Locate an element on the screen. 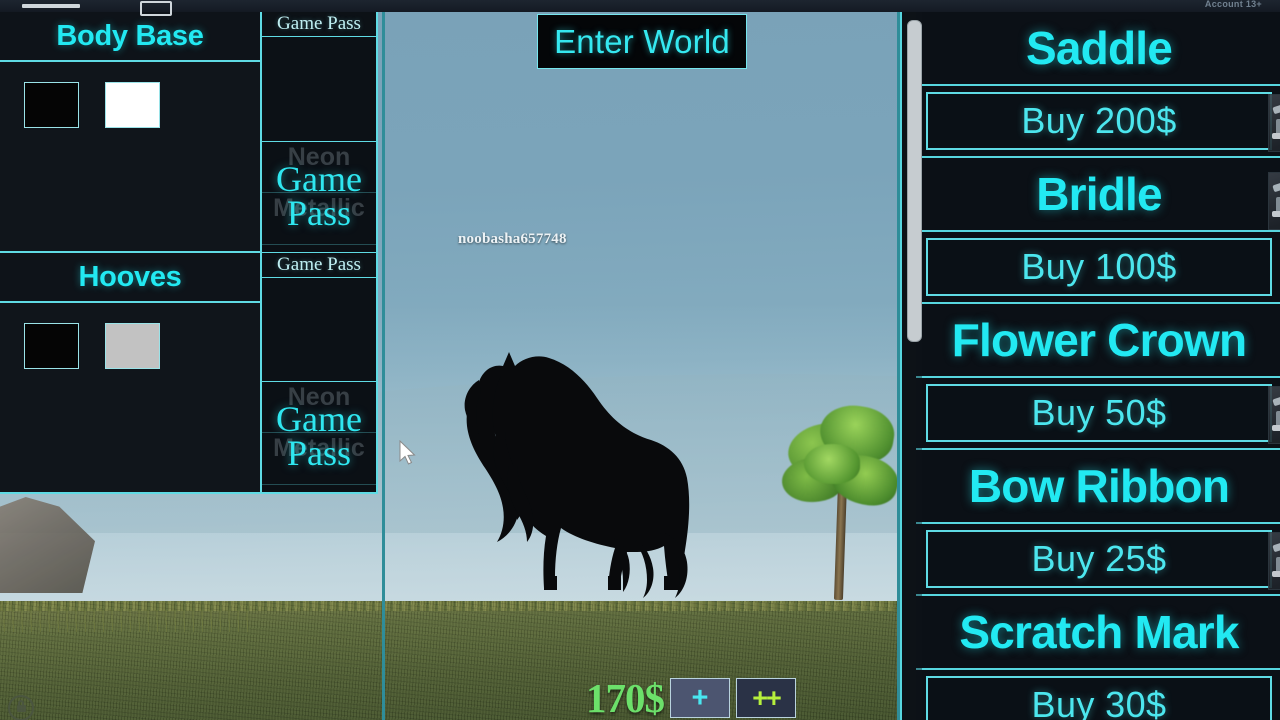 The width and height of the screenshot is (1280, 720). shop-item-name-bridle: Bridle is located at coordinates (1098, 195).